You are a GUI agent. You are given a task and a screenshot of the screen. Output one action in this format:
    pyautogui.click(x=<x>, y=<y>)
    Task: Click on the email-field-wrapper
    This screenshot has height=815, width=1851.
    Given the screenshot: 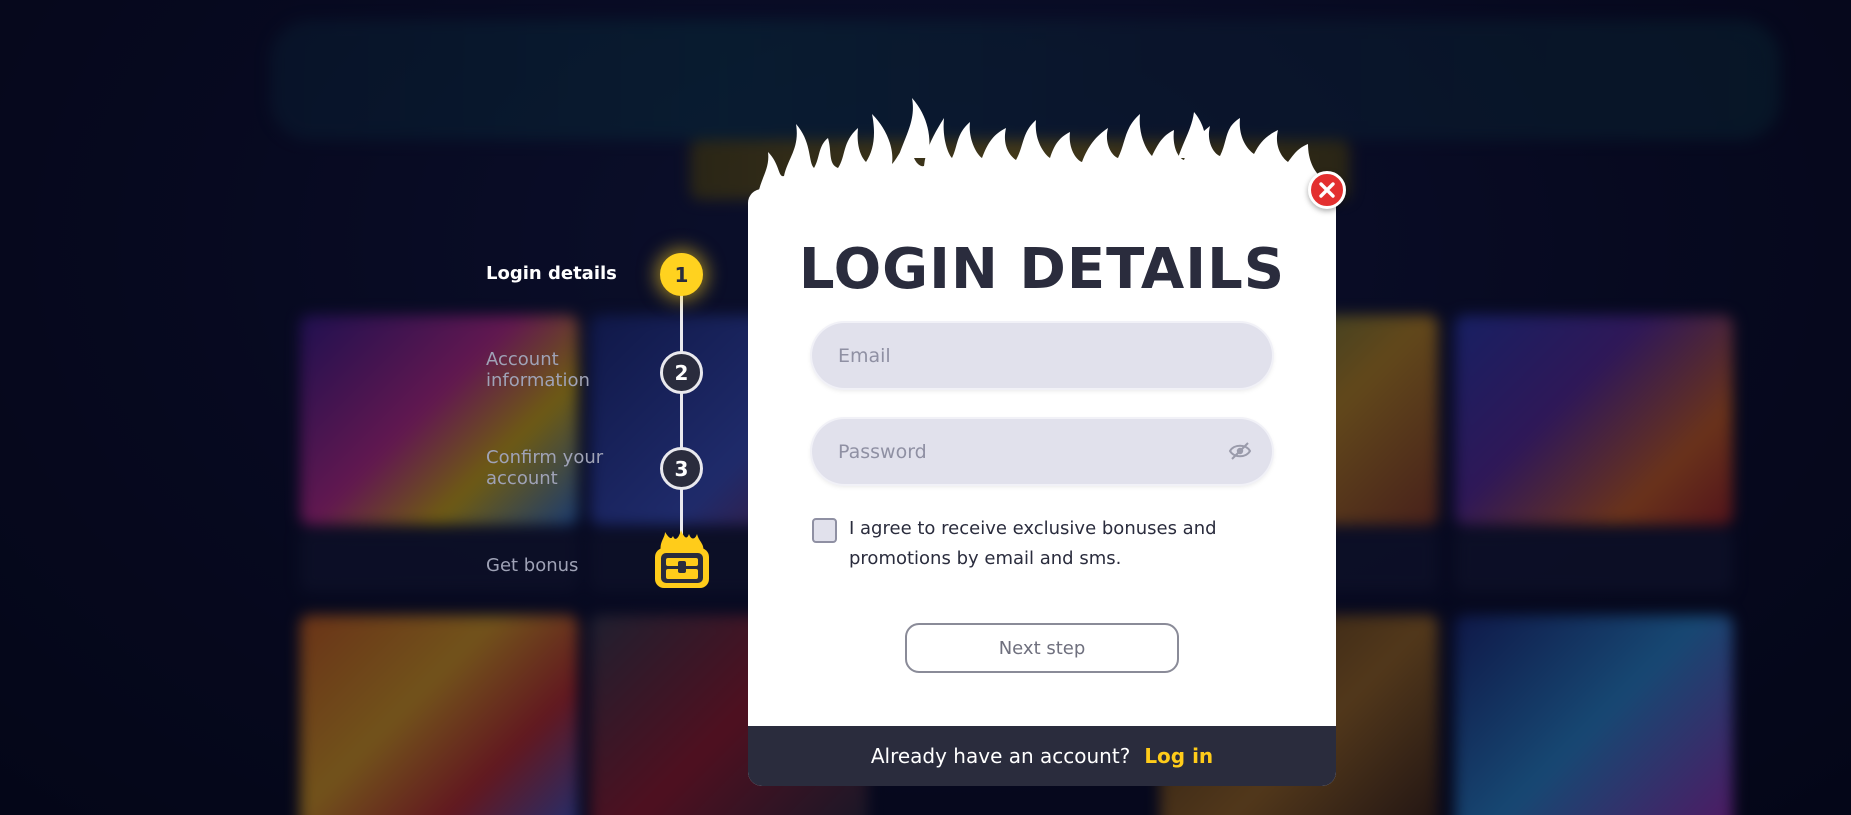 What is the action you would take?
    pyautogui.click(x=1042, y=355)
    